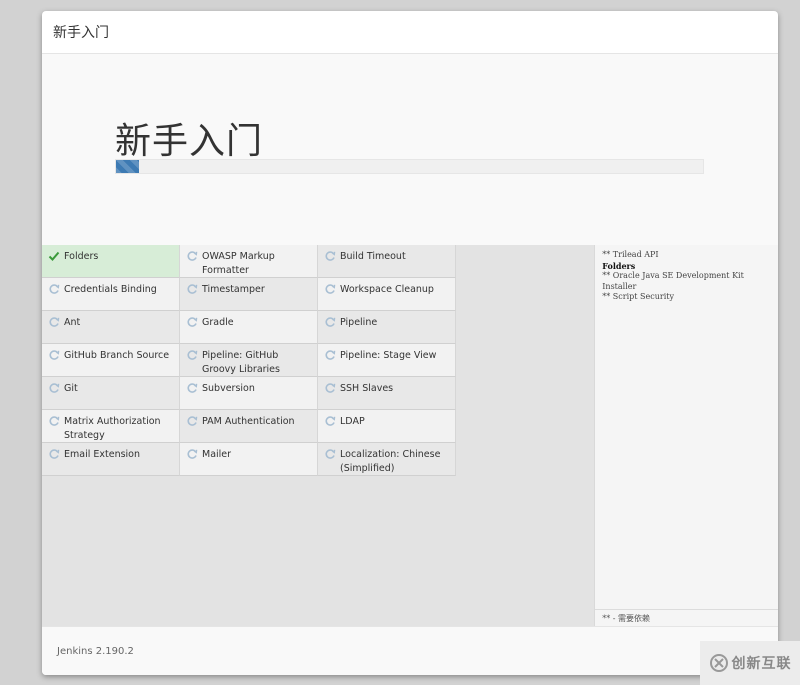 The height and width of the screenshot is (685, 800). What do you see at coordinates (81, 33) in the screenshot?
I see `dialog-title: 新手入门` at bounding box center [81, 33].